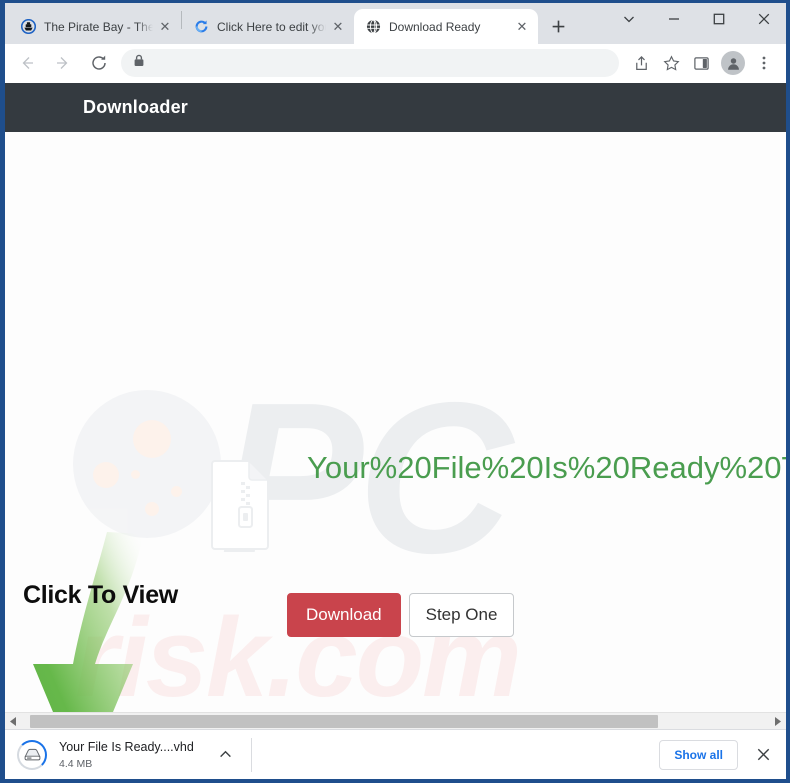  Describe the element at coordinates (698, 754) in the screenshot. I see `show-all-downloads-button: Show all` at that location.